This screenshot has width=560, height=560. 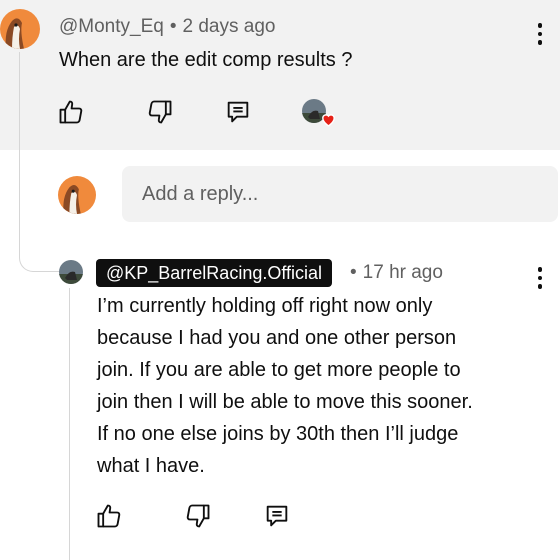 I want to click on comment-timestamp: 2 days ago, so click(x=229, y=26).